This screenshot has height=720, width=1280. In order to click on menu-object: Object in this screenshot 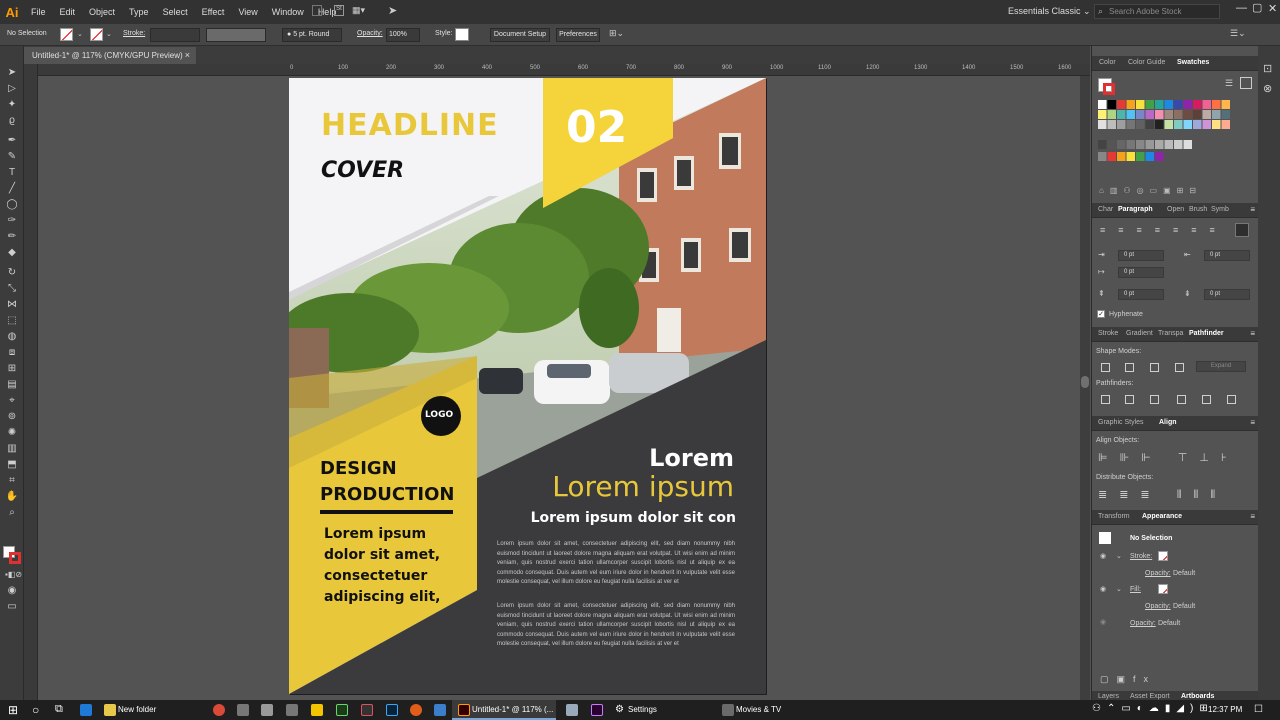, I will do `click(102, 12)`.